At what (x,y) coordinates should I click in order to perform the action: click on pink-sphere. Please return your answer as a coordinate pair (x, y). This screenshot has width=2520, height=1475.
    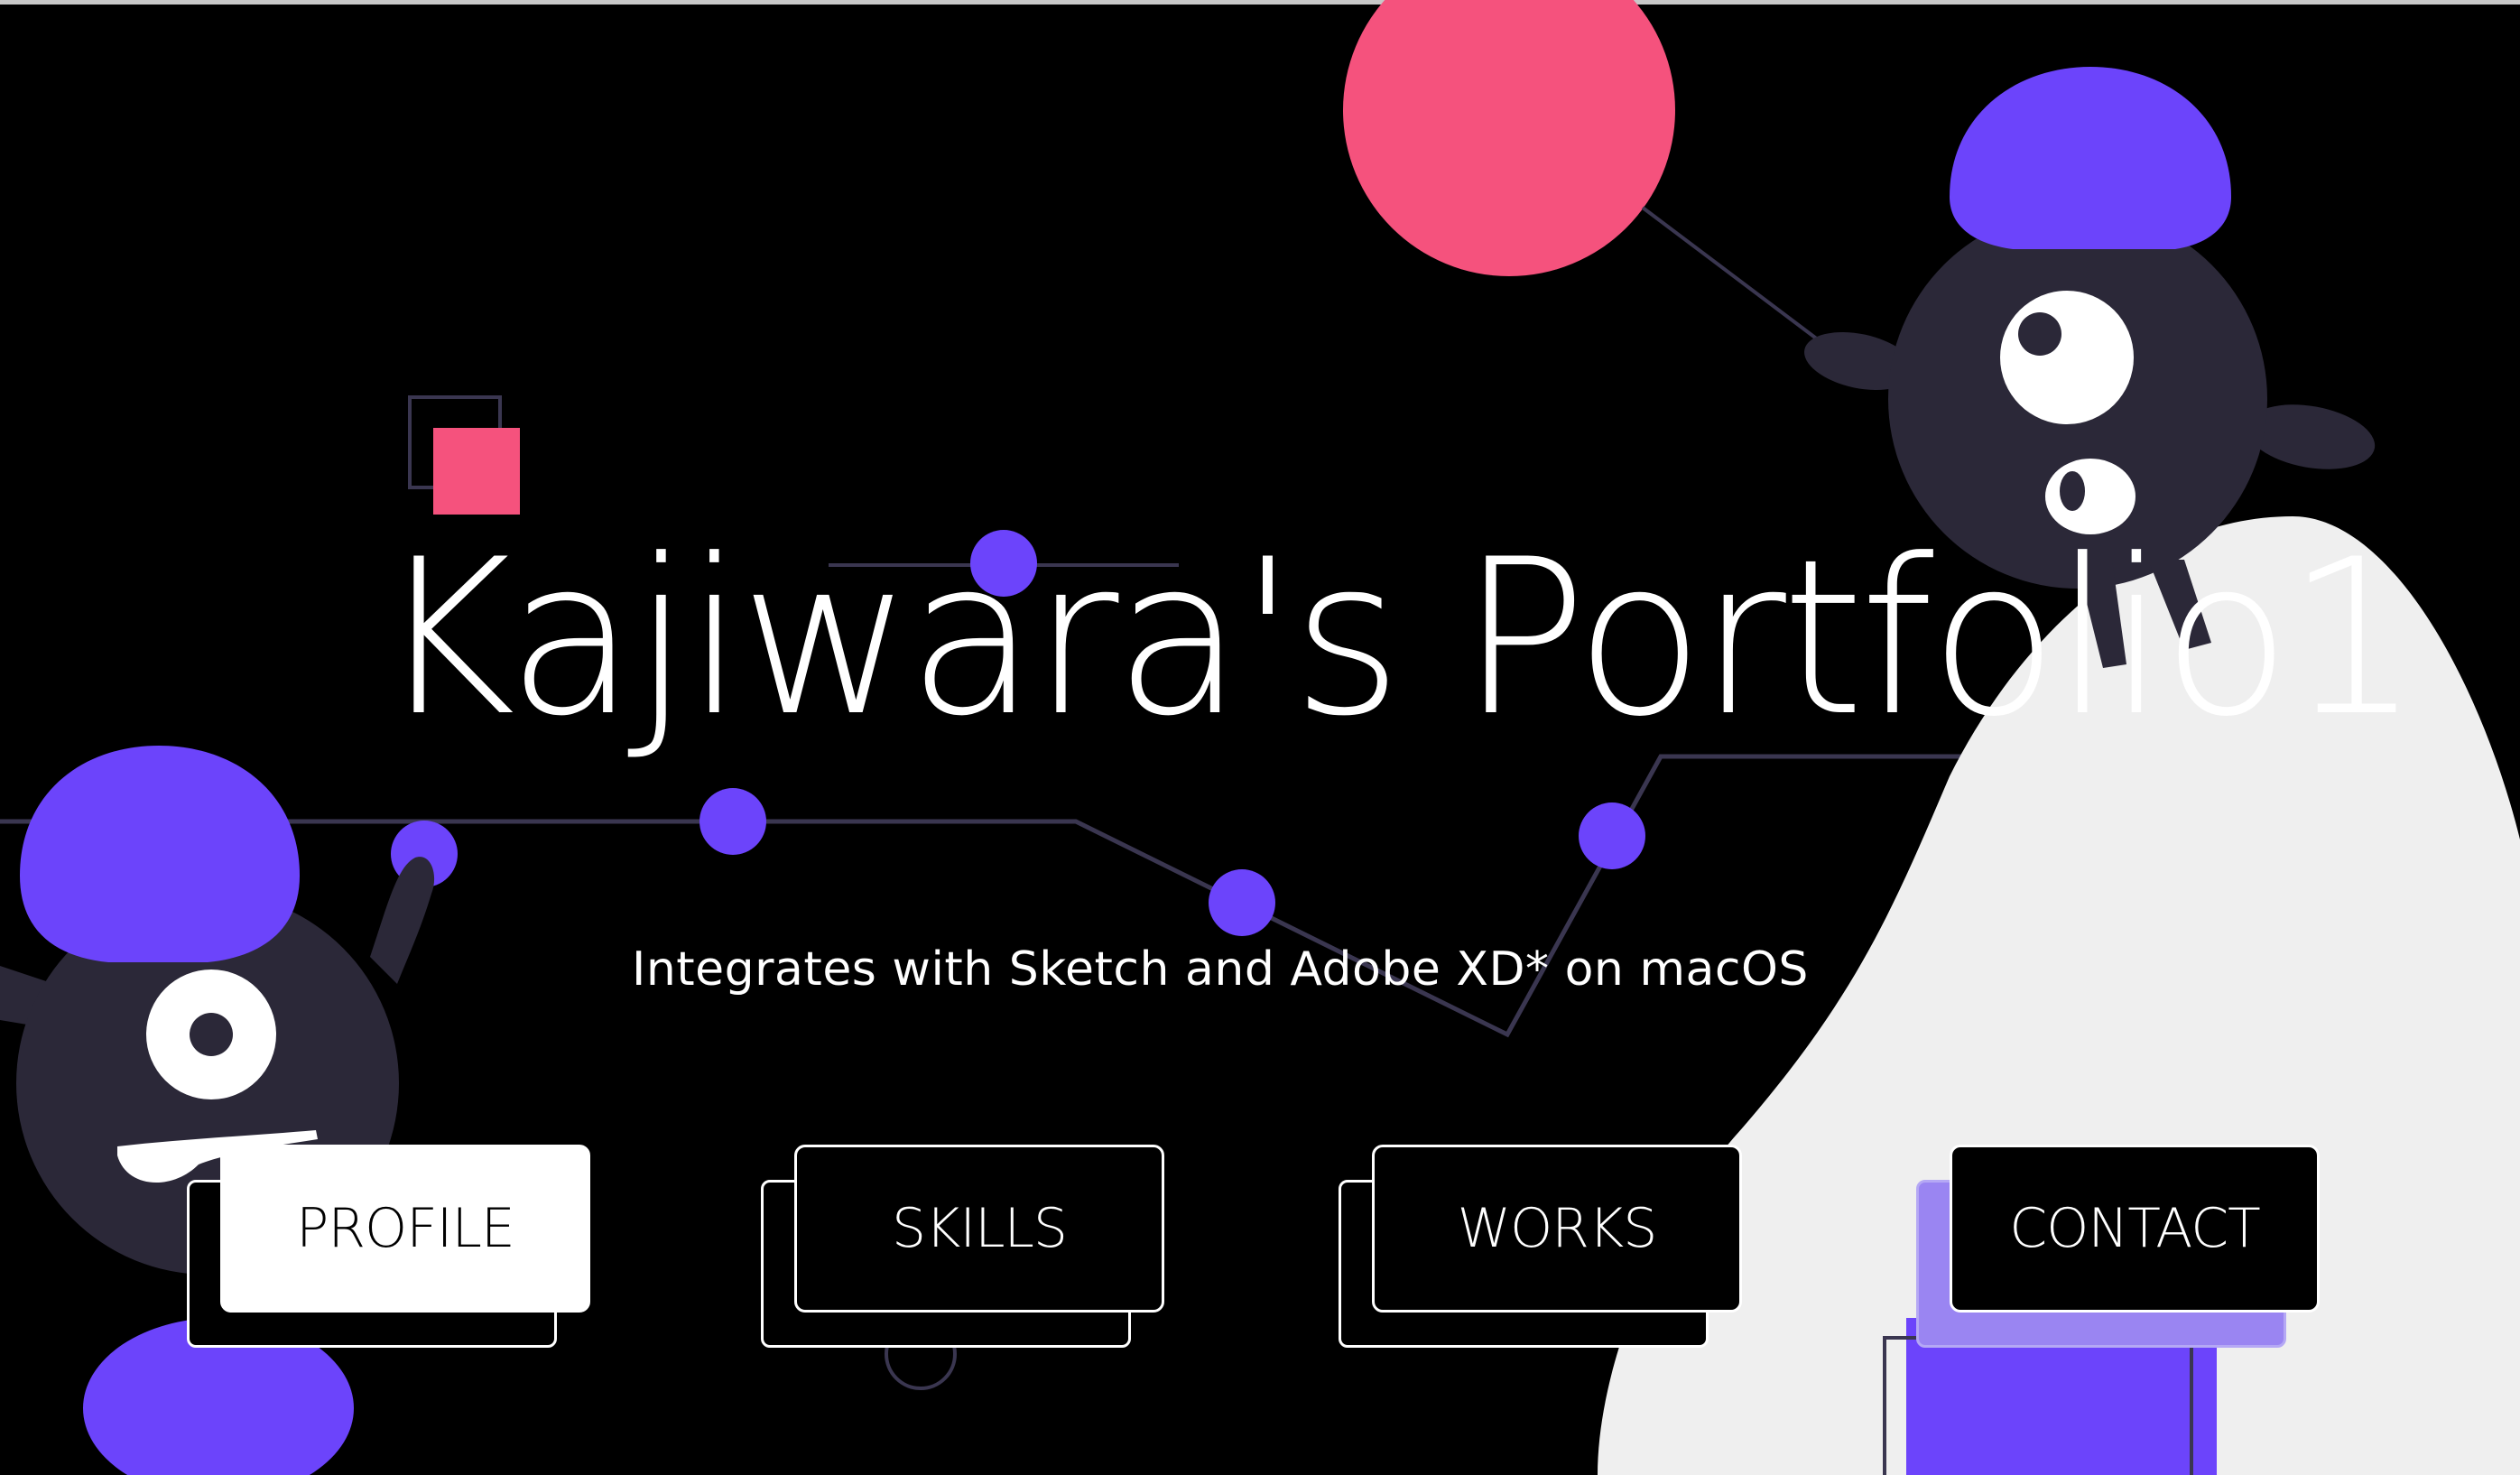
    Looking at the image, I should click on (1509, 138).